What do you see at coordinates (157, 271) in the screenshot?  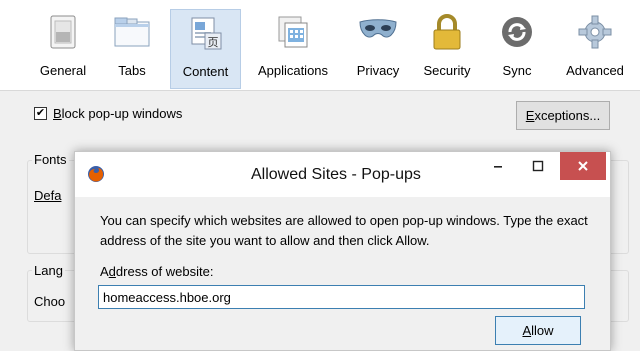 I see `address-label: Address of website:` at bounding box center [157, 271].